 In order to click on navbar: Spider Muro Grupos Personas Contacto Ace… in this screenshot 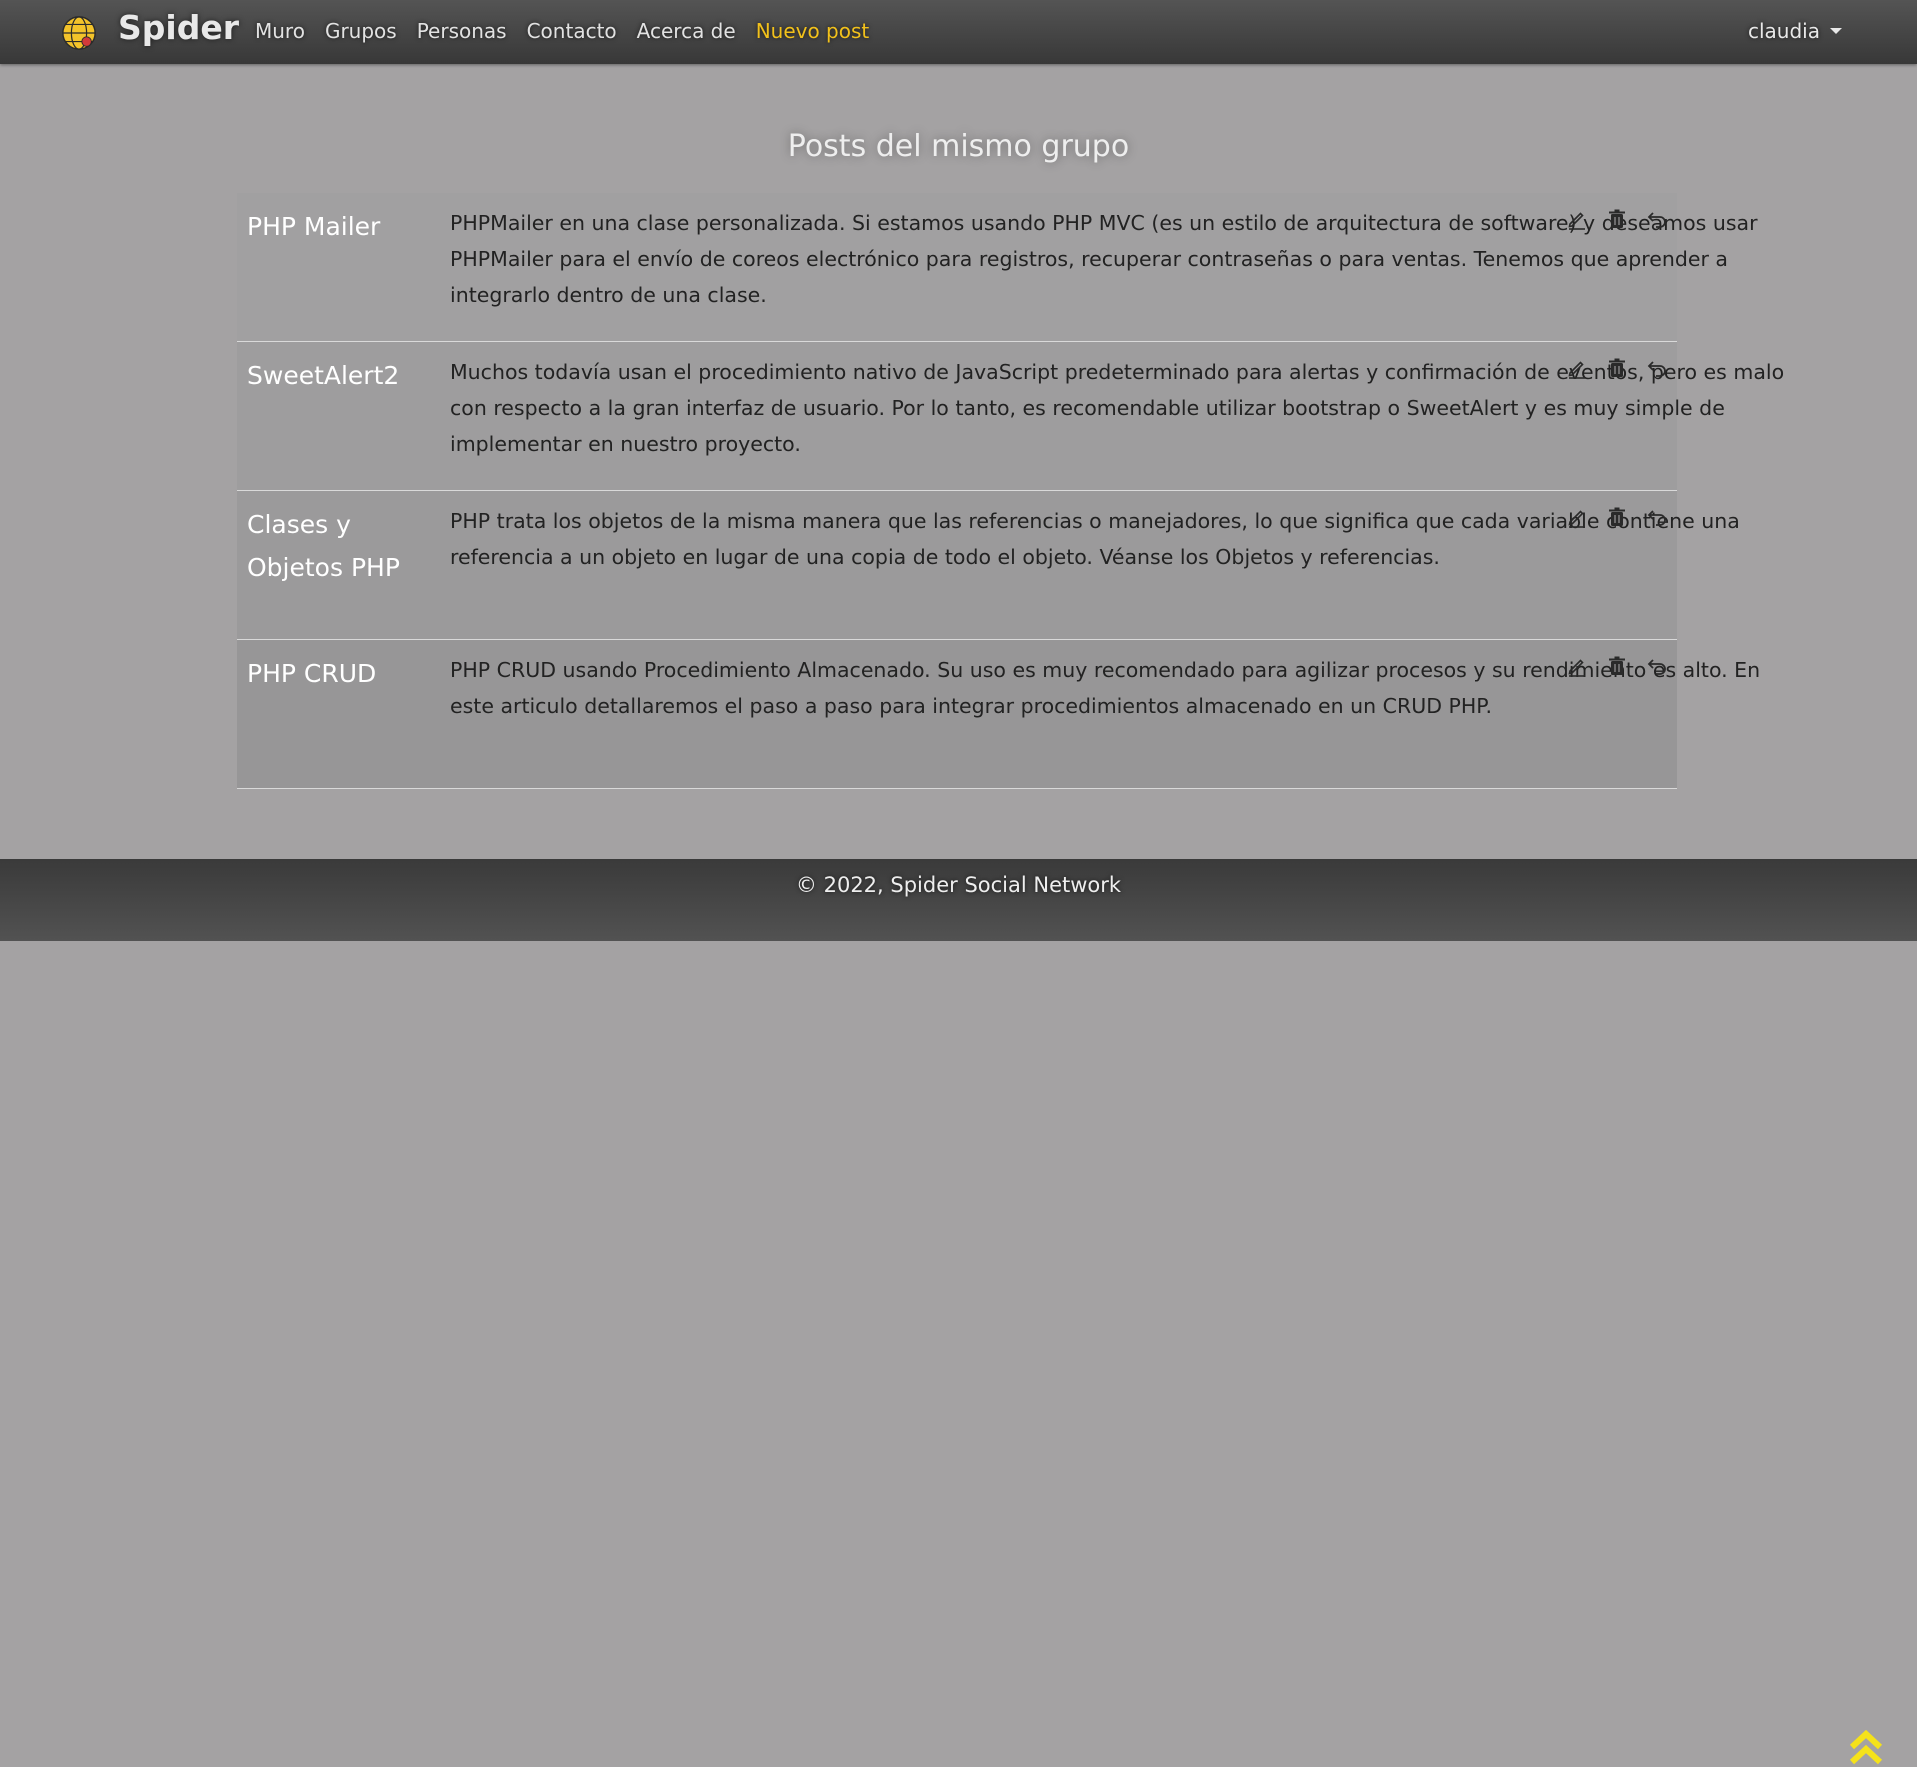, I will do `click(958, 32)`.